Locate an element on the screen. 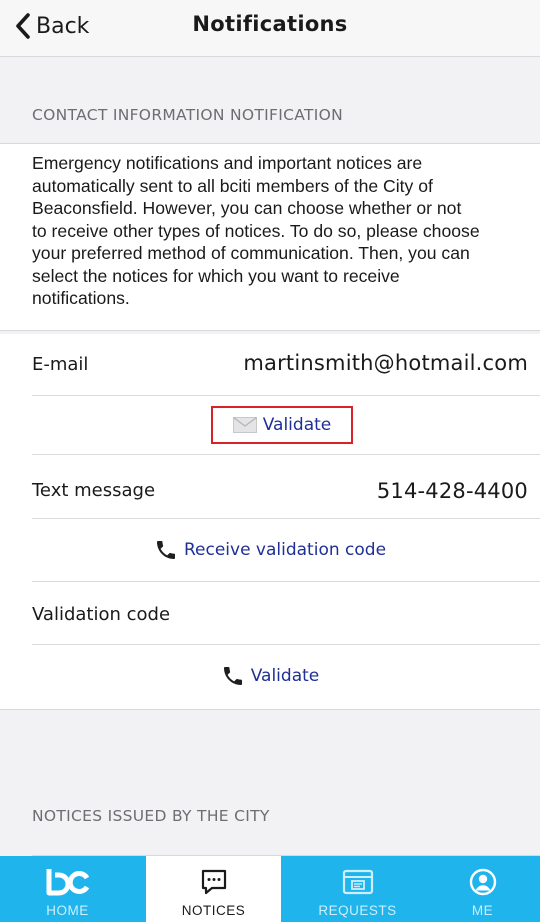 This screenshot has width=540, height=922. requests-card-icon is located at coordinates (358, 882).